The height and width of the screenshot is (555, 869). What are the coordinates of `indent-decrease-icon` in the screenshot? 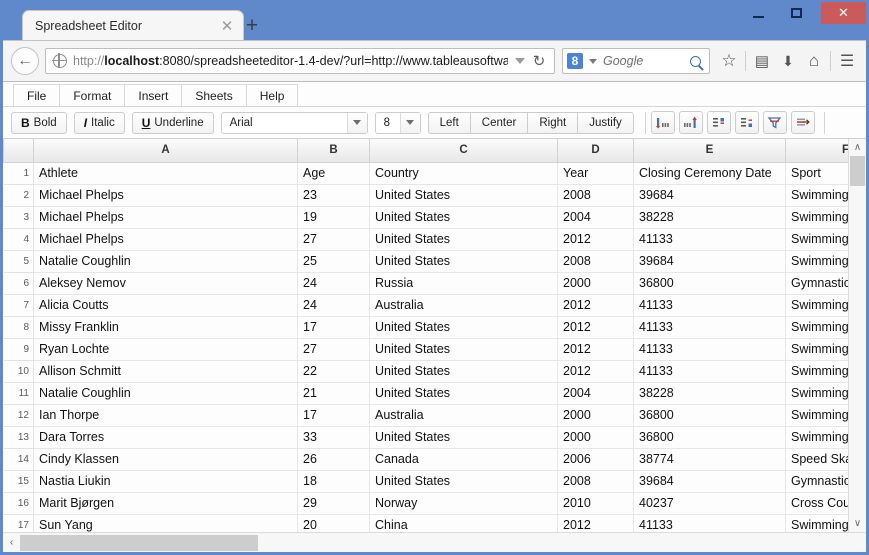 It's located at (746, 122).